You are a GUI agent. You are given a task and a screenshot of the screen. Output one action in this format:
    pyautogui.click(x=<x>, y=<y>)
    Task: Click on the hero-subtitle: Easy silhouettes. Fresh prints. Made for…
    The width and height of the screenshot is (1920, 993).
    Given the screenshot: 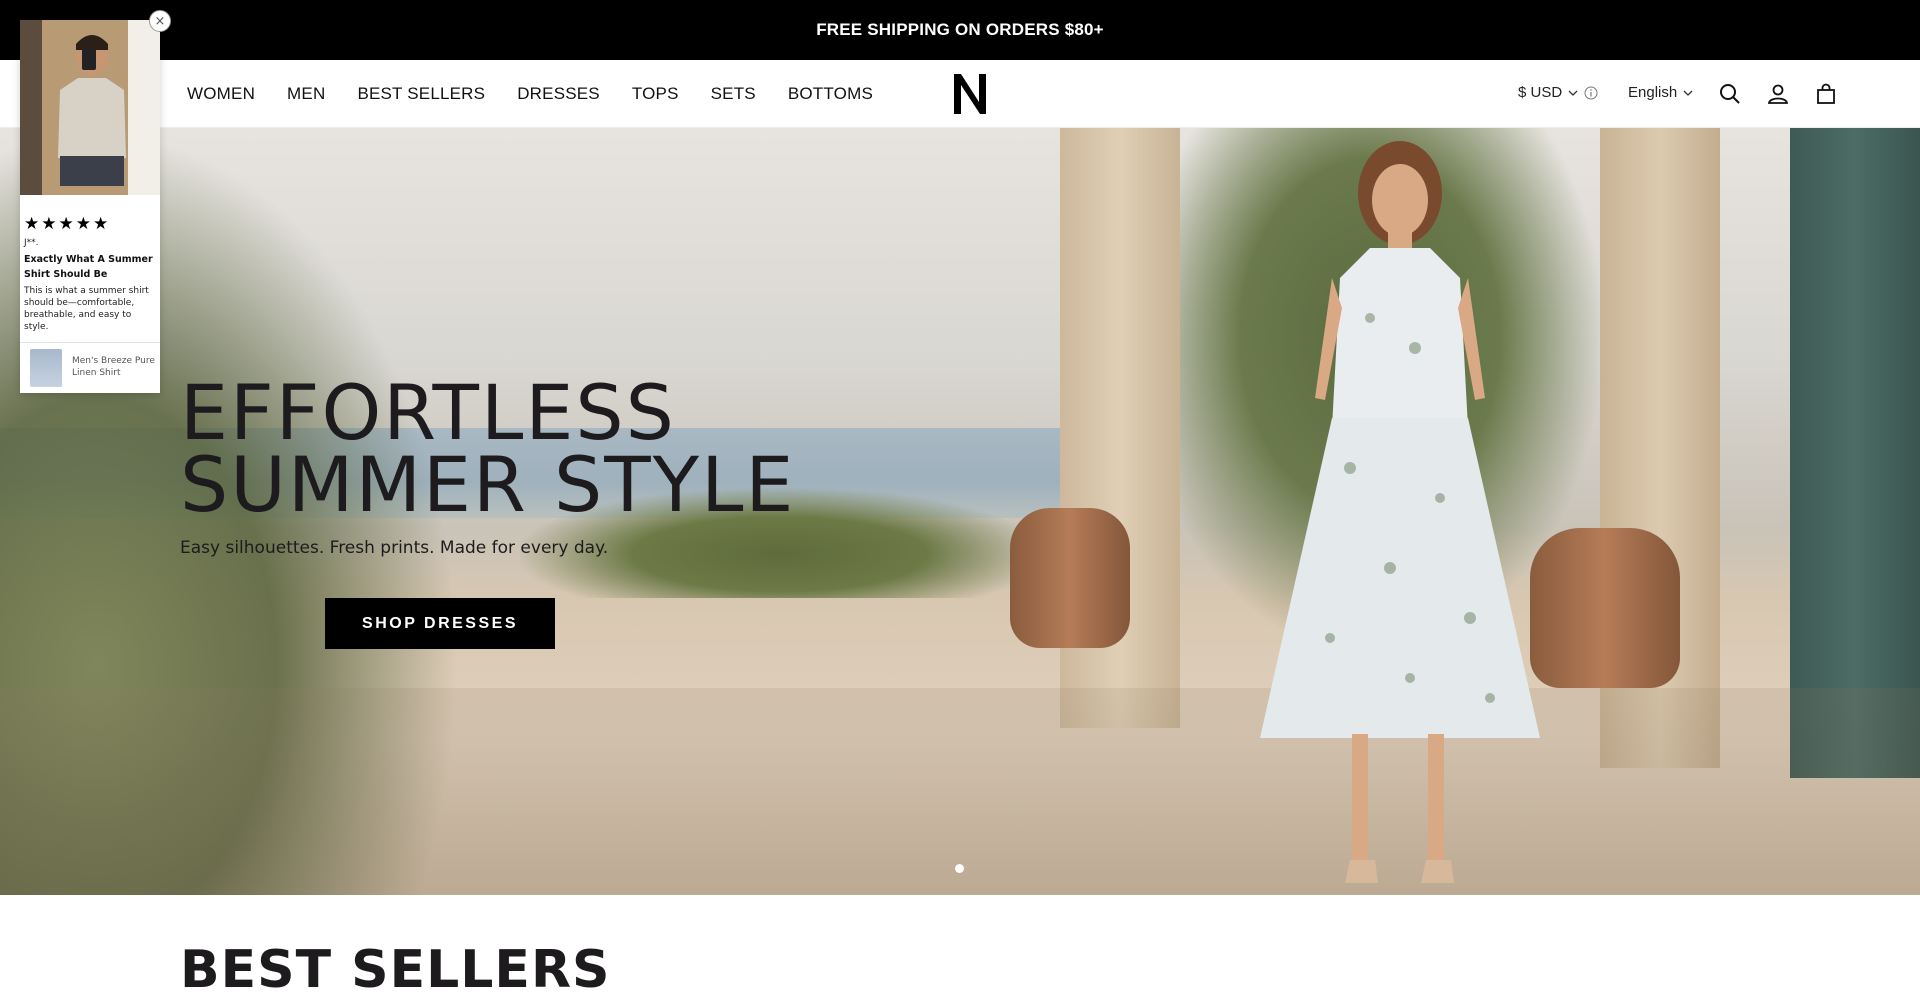 What is the action you would take?
    pyautogui.click(x=394, y=548)
    